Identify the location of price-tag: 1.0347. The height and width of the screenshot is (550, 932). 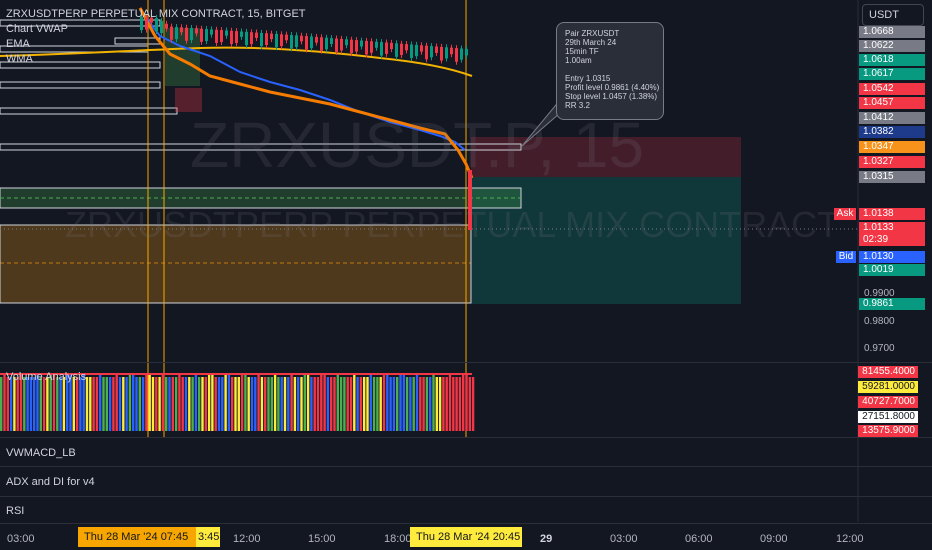
(892, 147).